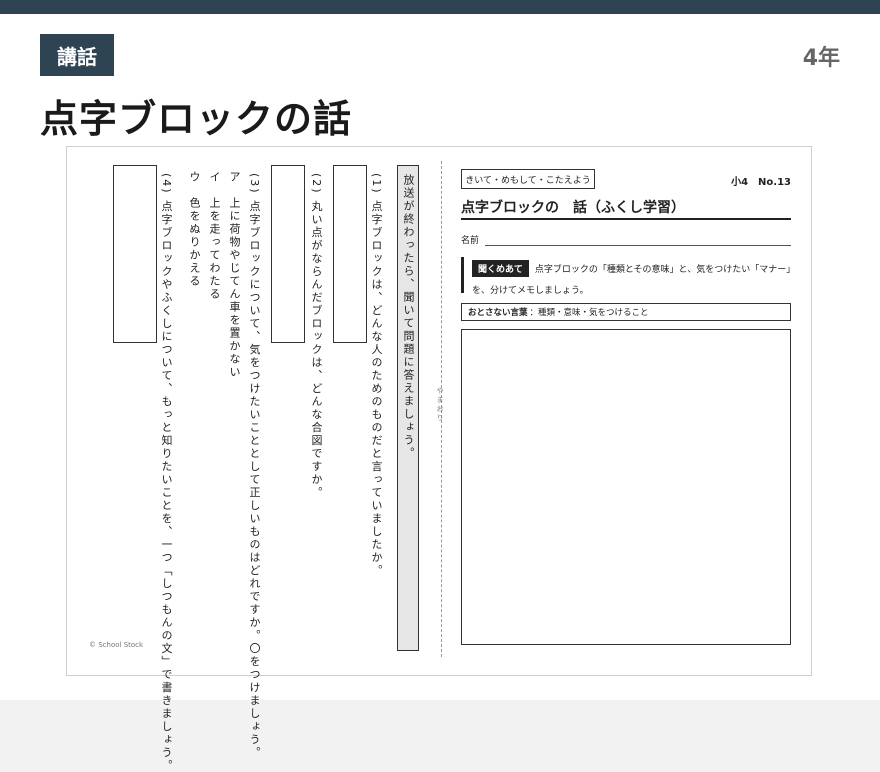 This screenshot has width=880, height=772. What do you see at coordinates (214, 236) in the screenshot?
I see `question-3-option-b: イ 上を走ってわたる` at bounding box center [214, 236].